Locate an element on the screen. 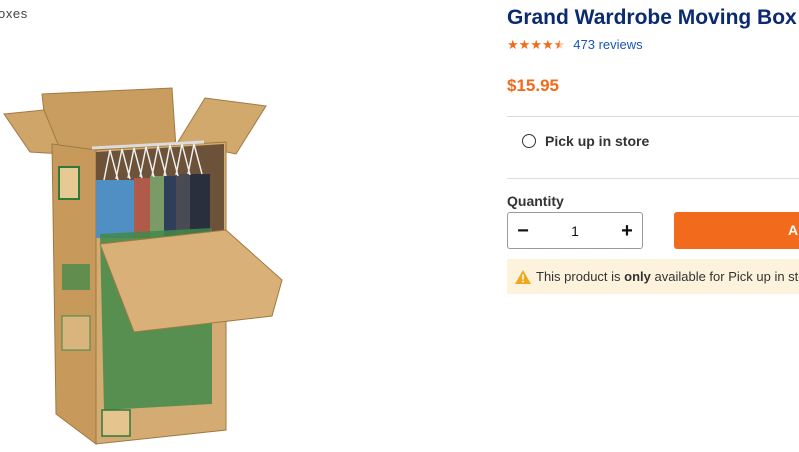  quantity-input: 1 is located at coordinates (575, 231).